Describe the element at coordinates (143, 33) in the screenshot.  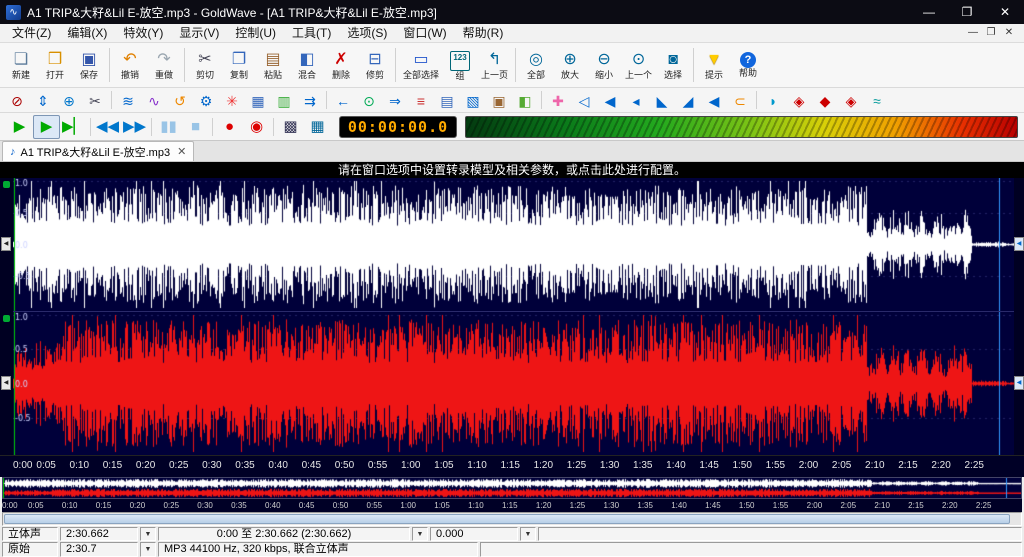
I see `menu-effects: 特效(Y)` at that location.